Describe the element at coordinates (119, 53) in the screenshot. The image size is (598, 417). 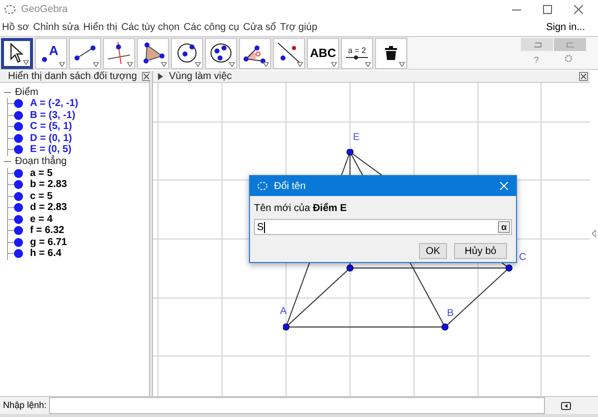
I see `perpendicular-line-icon` at that location.